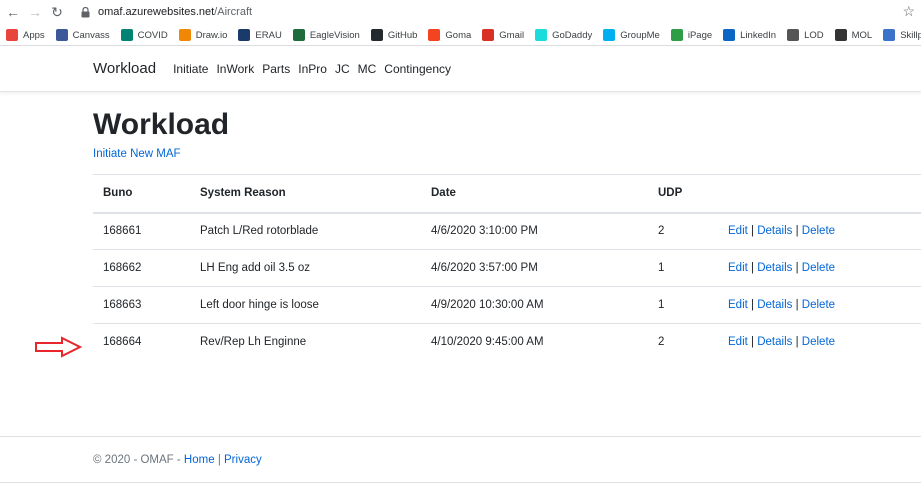 The width and height of the screenshot is (921, 486). I want to click on bookmark-label: GoDaddy, so click(572, 35).